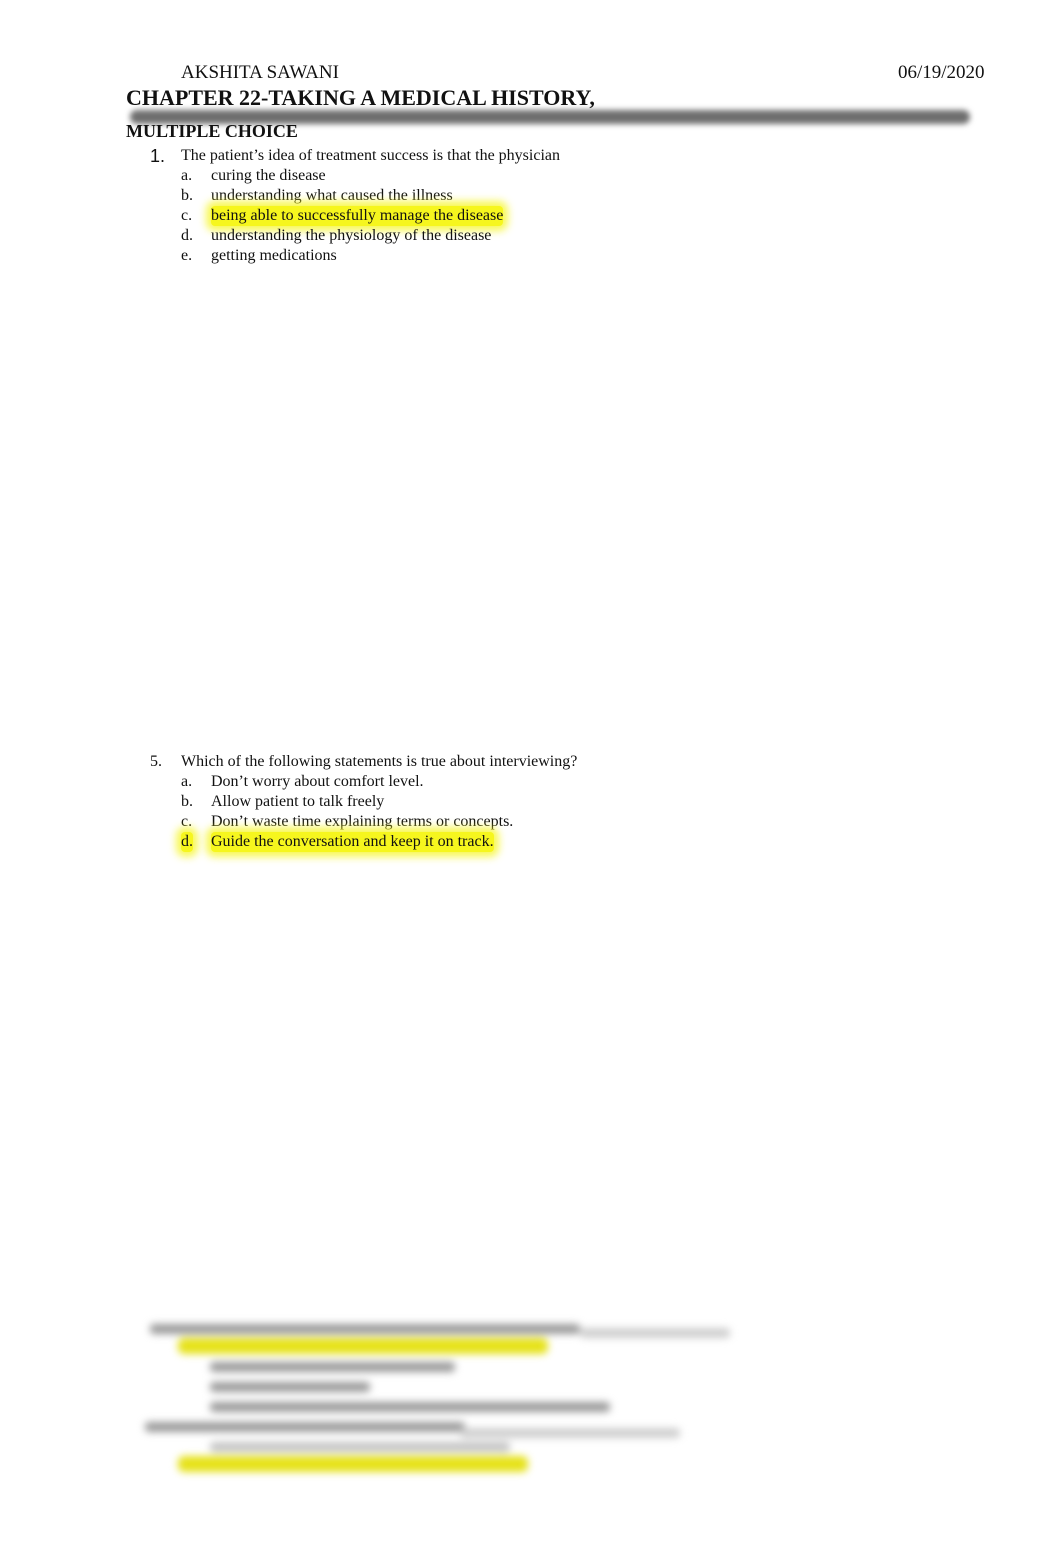 The height and width of the screenshot is (1556, 1062). I want to click on document-date: 06/19/2020, so click(941, 72).